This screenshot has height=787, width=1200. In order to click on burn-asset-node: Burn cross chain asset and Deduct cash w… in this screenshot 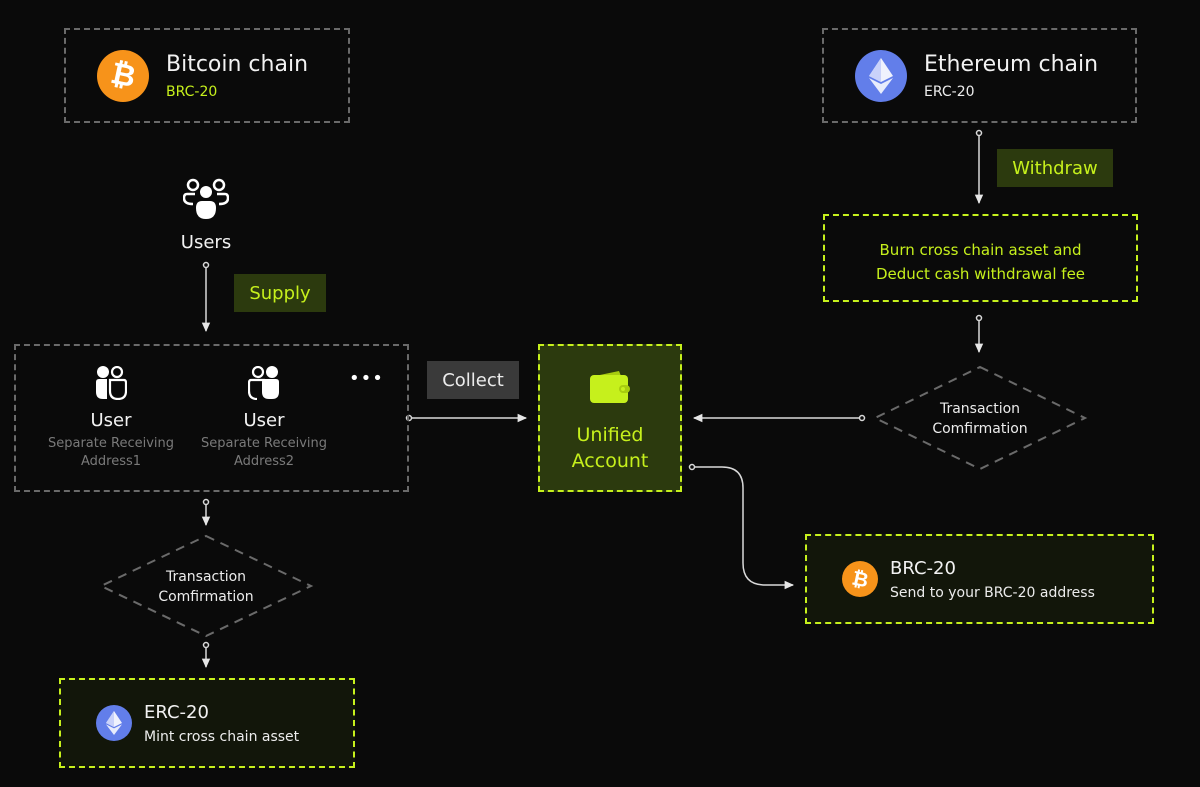, I will do `click(980, 258)`.